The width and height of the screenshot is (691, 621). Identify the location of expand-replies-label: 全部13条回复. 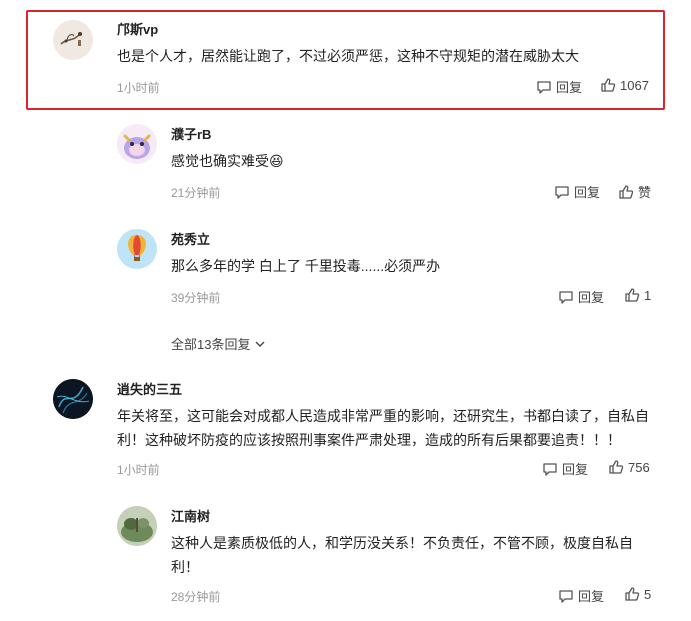
(211, 344).